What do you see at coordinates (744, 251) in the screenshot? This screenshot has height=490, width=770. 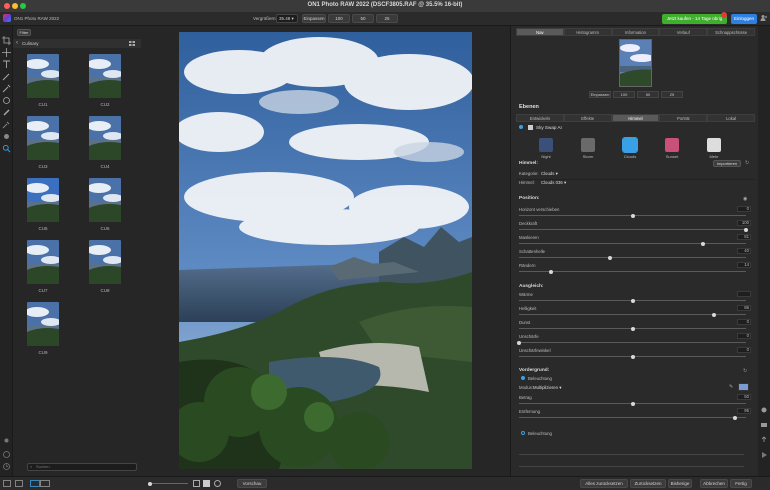 I see `slider-value-field: 40` at bounding box center [744, 251].